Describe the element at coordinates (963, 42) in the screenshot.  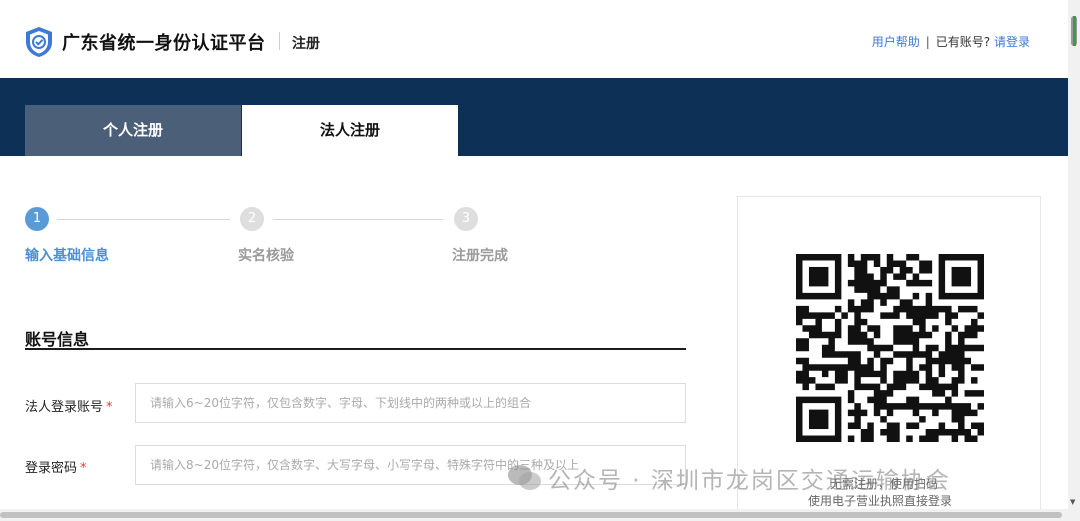
I see `has-account-text: 已有账号?` at that location.